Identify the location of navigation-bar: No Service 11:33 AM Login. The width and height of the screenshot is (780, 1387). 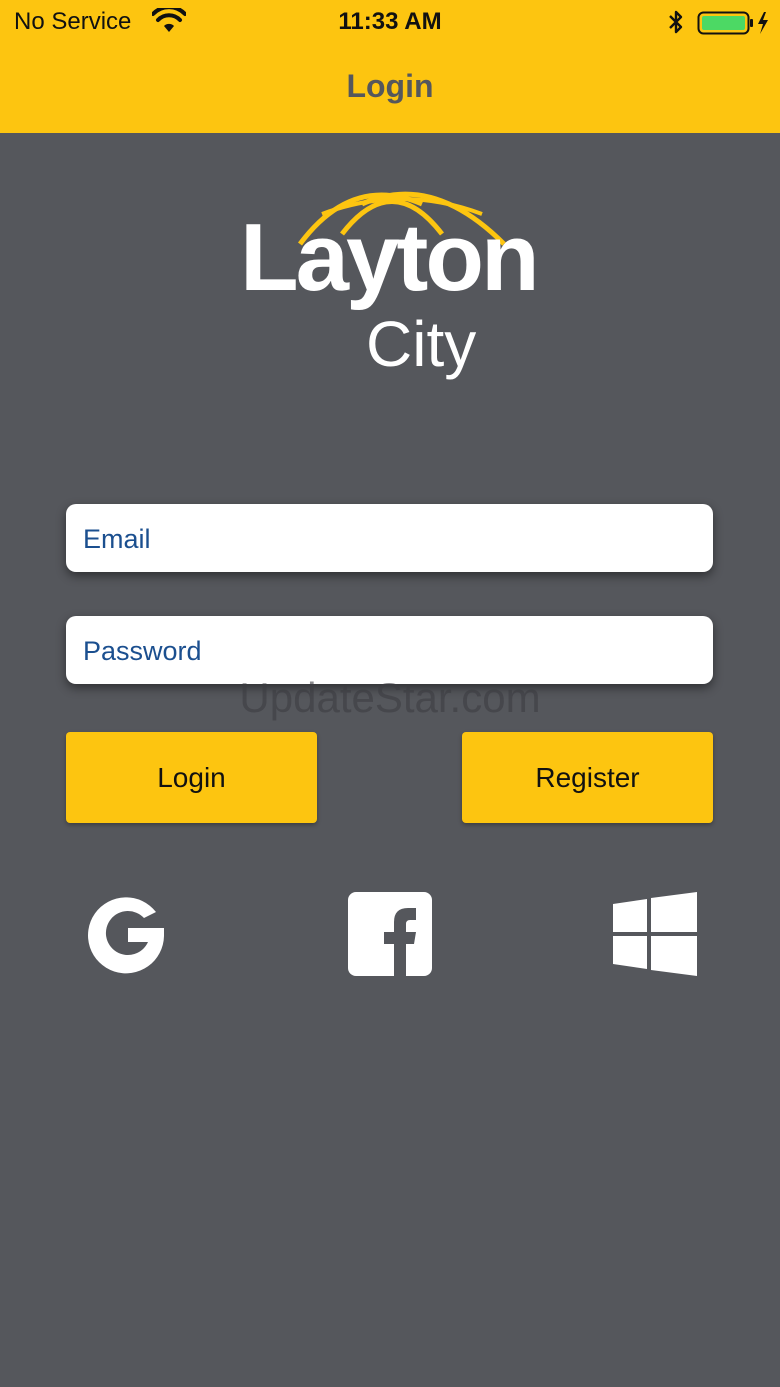
(390, 66).